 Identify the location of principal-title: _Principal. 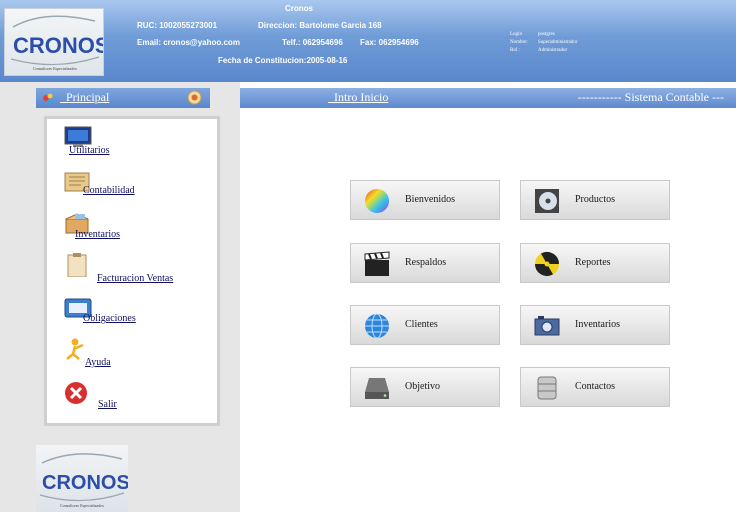
(84, 97).